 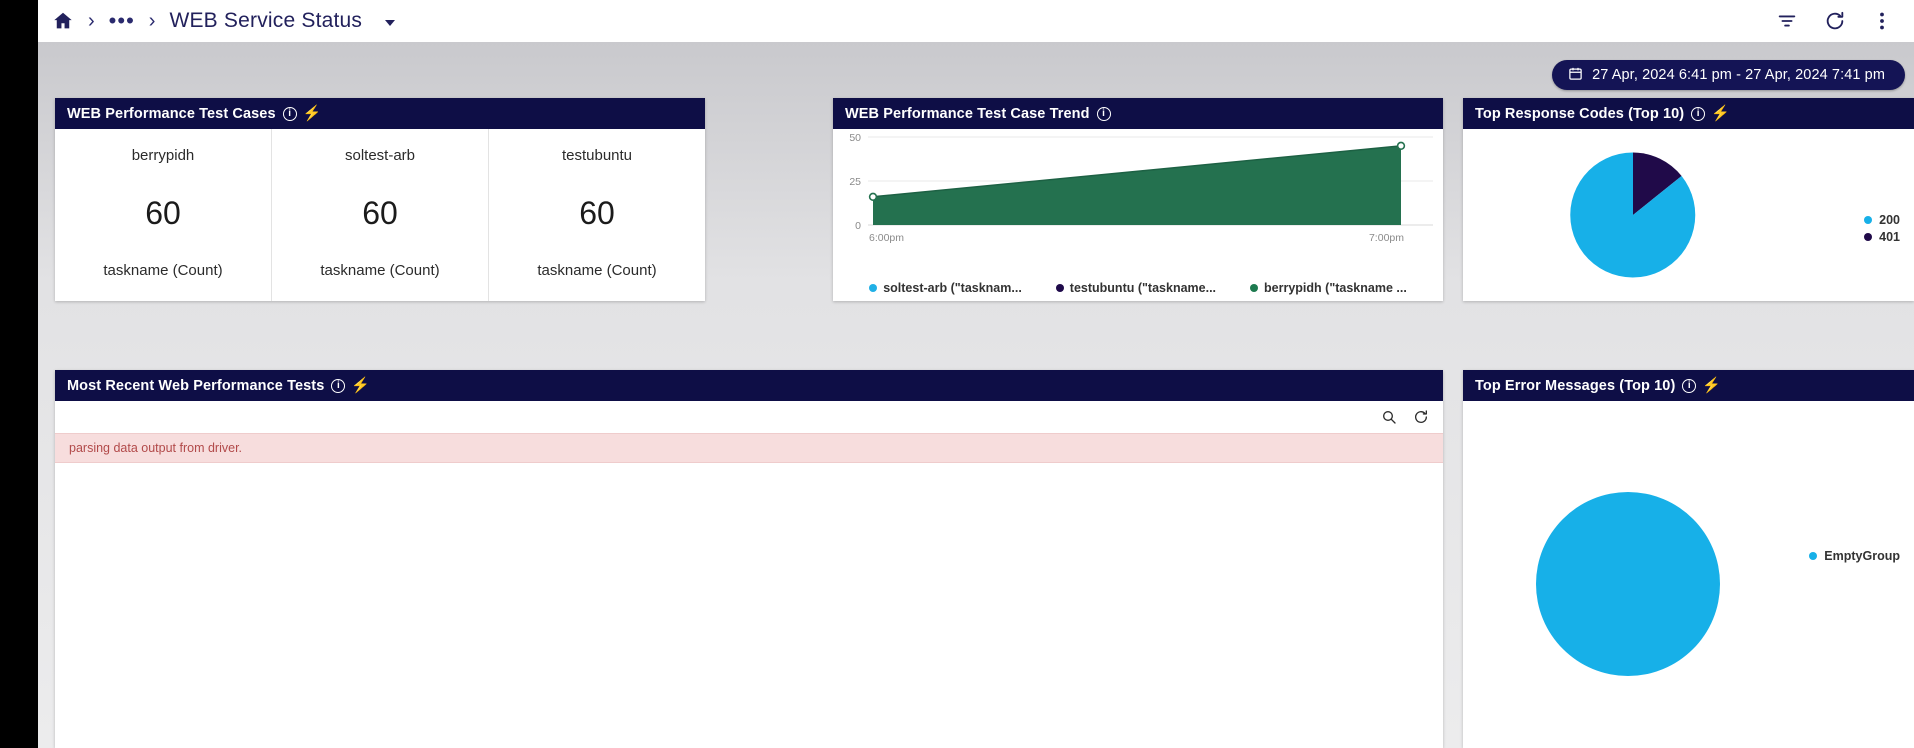 What do you see at coordinates (749, 385) in the screenshot?
I see `panel-header: Most Recent Web Performance Tests i ⚡` at bounding box center [749, 385].